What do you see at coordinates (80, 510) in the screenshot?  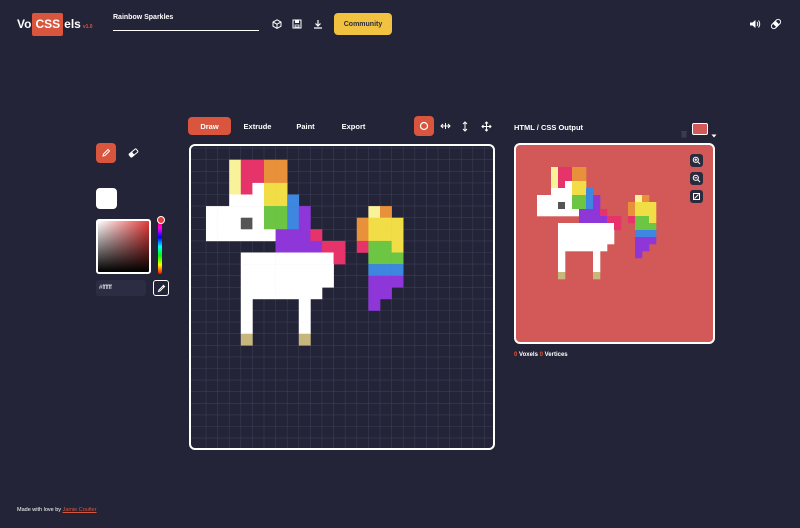 I see `author-link: Jamie Coulter` at bounding box center [80, 510].